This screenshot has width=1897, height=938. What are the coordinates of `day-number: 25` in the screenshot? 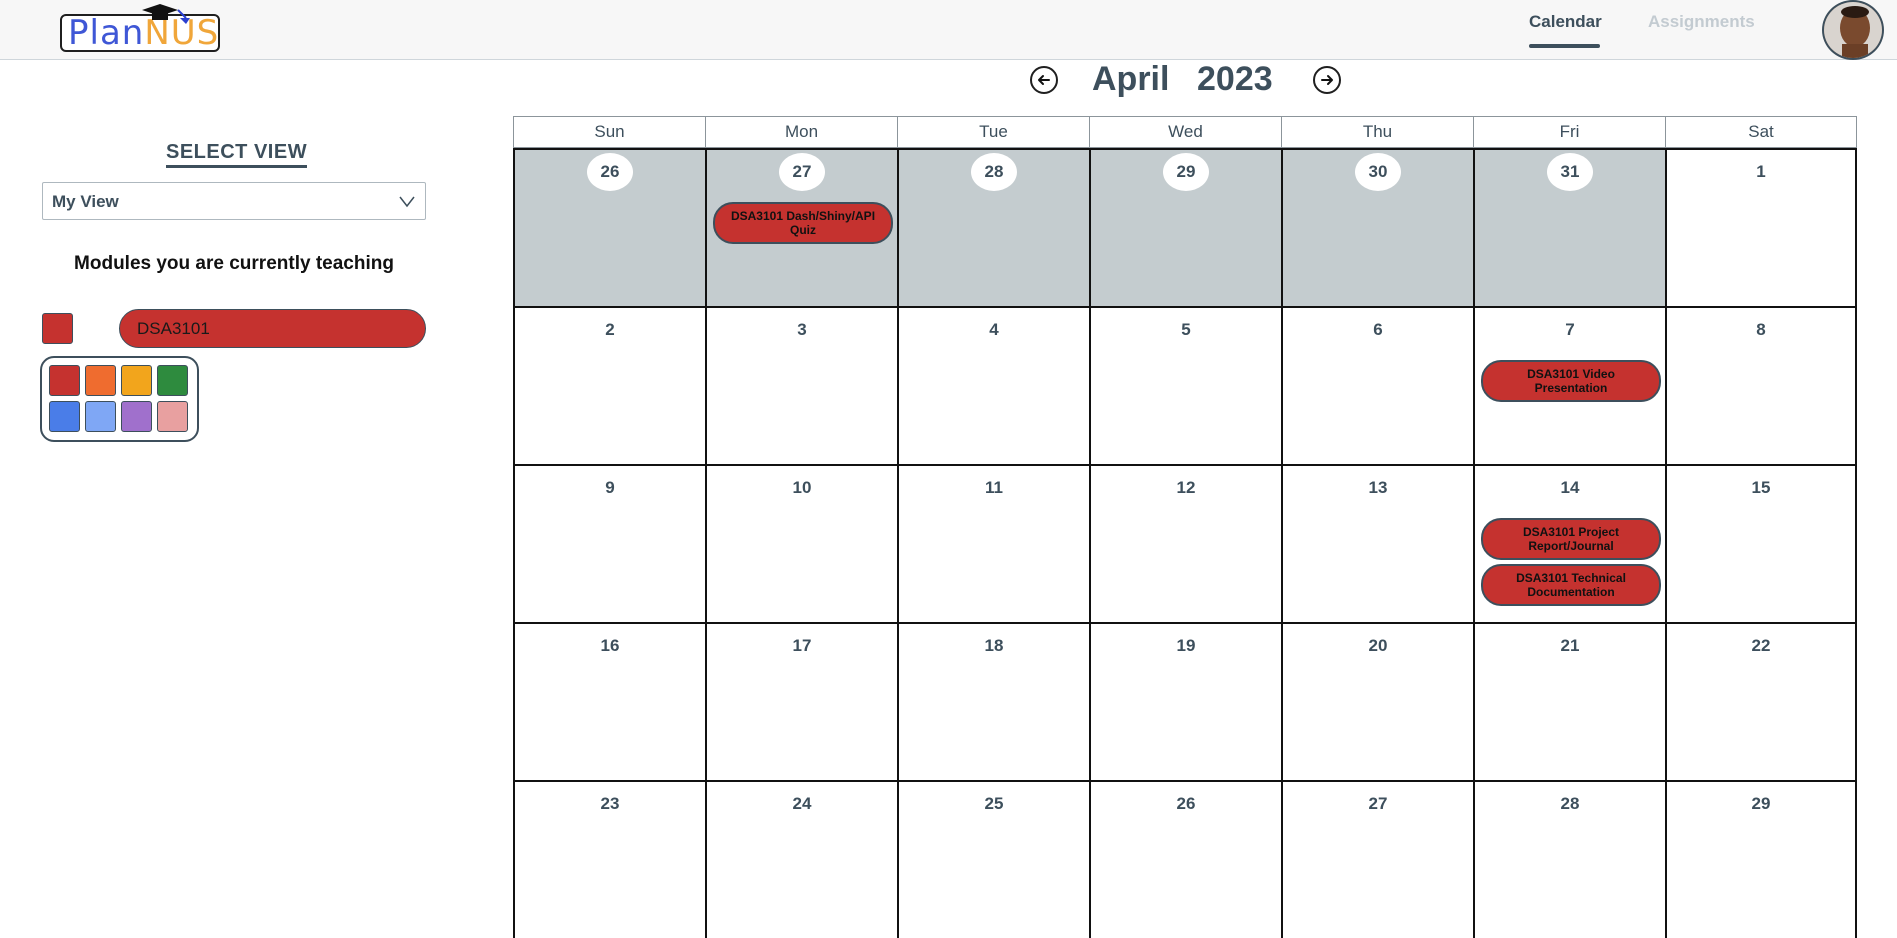 It's located at (994, 804).